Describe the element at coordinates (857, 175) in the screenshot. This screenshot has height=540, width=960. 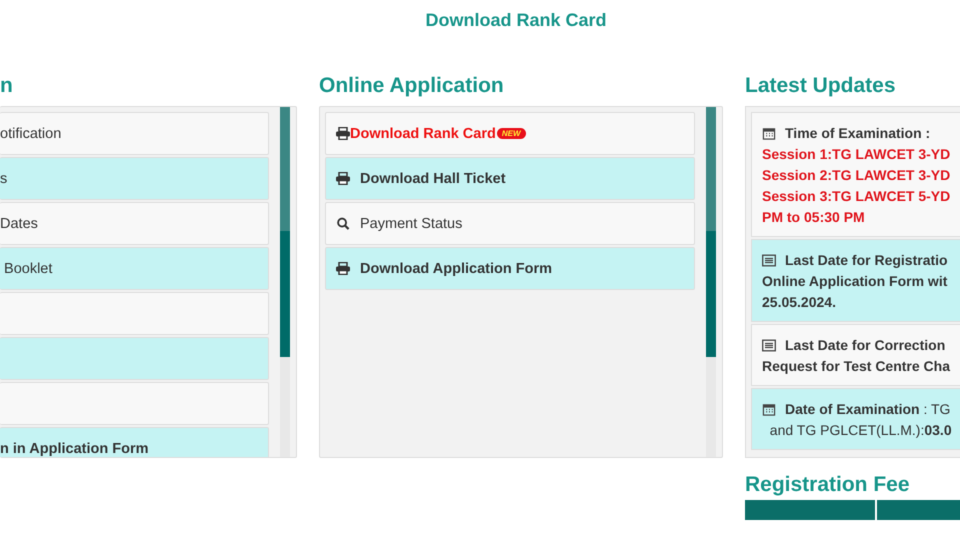
I see `session-text: Session 2:TG LAWCET 3-YD` at that location.